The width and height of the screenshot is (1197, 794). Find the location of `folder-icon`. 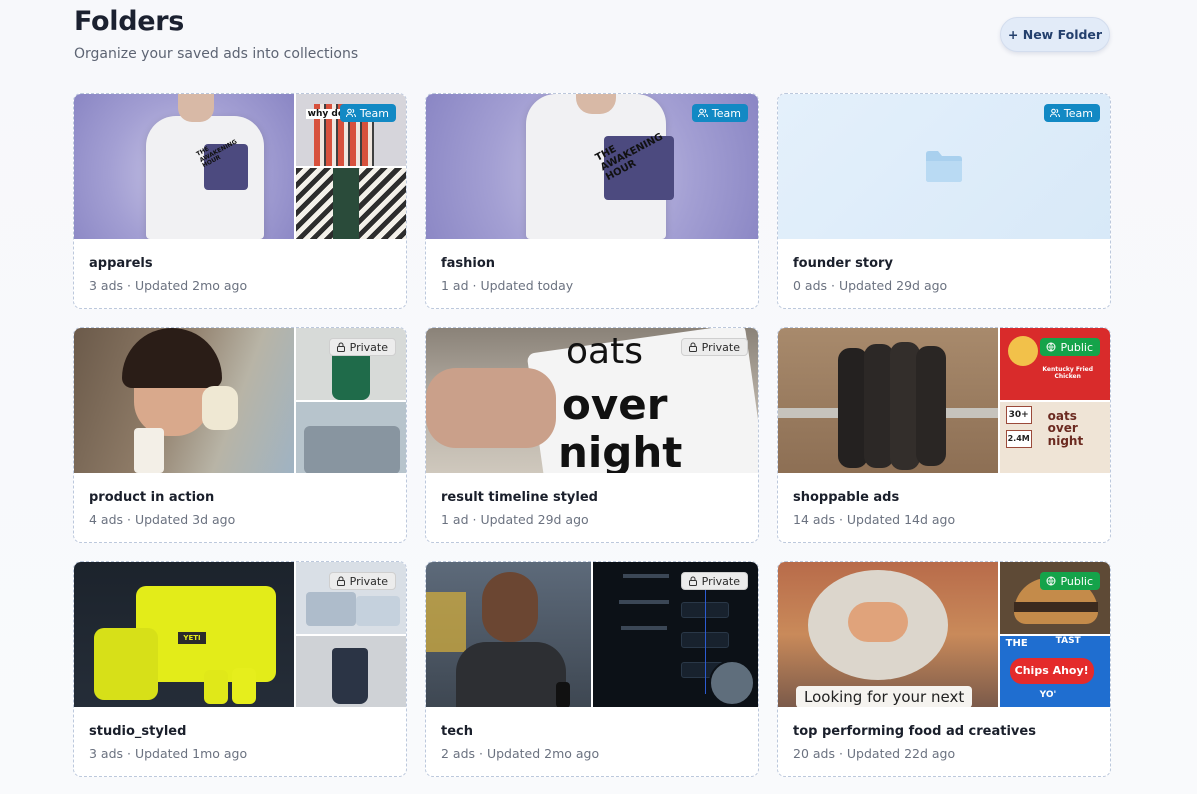

folder-icon is located at coordinates (944, 166).